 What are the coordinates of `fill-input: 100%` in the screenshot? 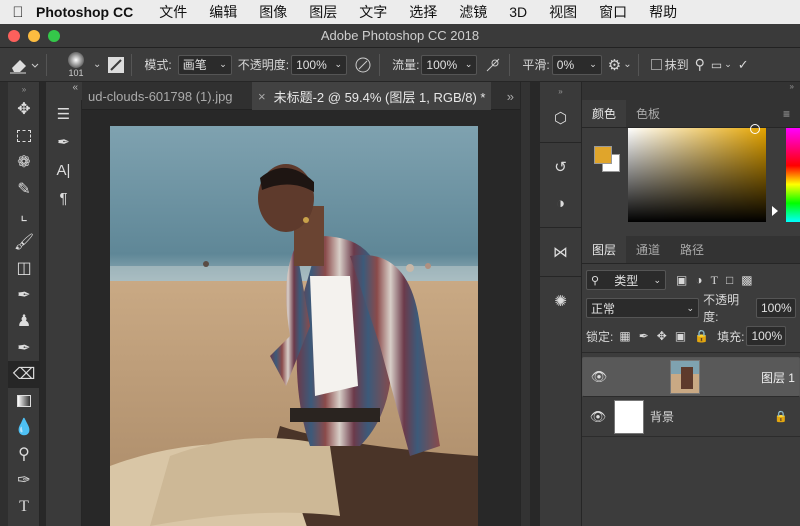 It's located at (766, 336).